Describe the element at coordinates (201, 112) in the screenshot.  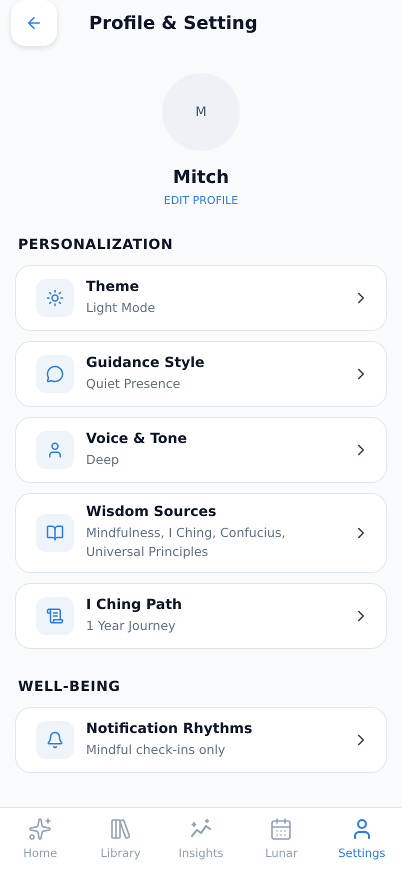
I see `avatar: M` at that location.